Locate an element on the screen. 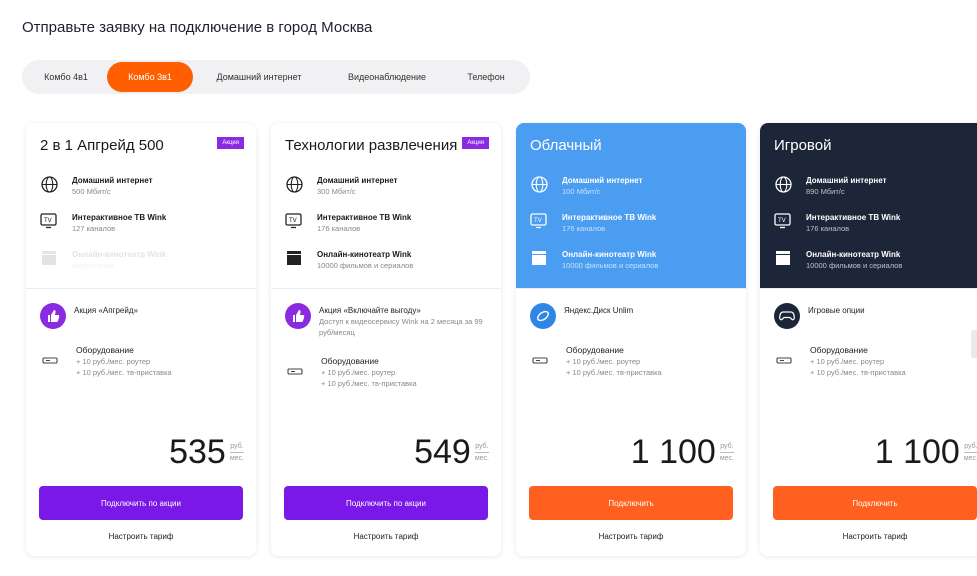 This screenshot has width=977, height=576. tariff-title: 2 в 1 Апгрейд 500 is located at coordinates (102, 145).